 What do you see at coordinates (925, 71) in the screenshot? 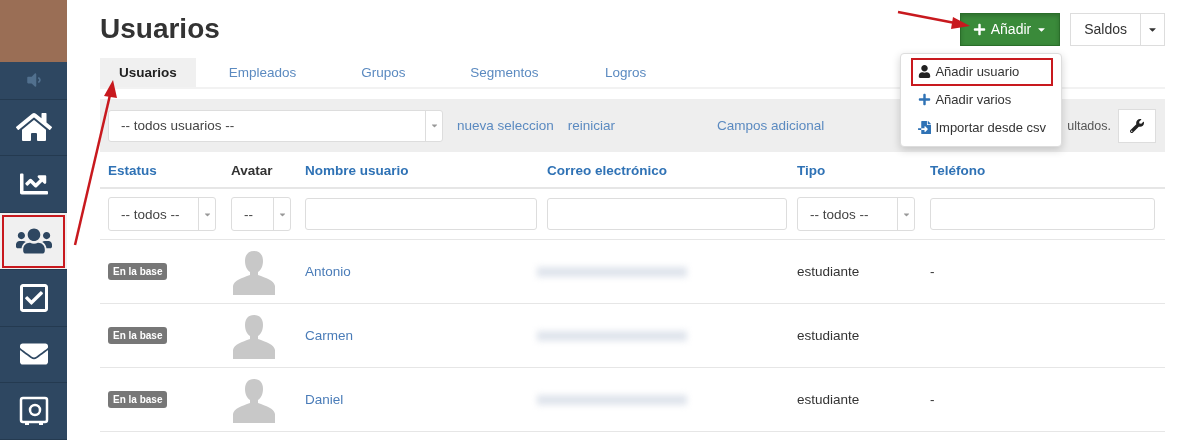
I see `user-icon` at bounding box center [925, 71].